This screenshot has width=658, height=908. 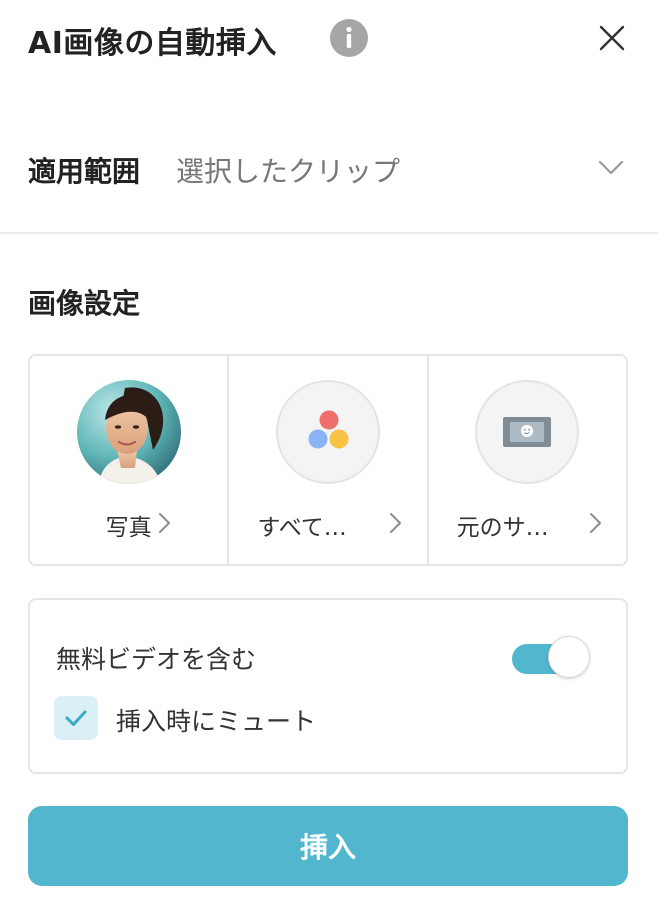 What do you see at coordinates (329, 40) in the screenshot?
I see `dialog-header: AI画像の自動挿入` at bounding box center [329, 40].